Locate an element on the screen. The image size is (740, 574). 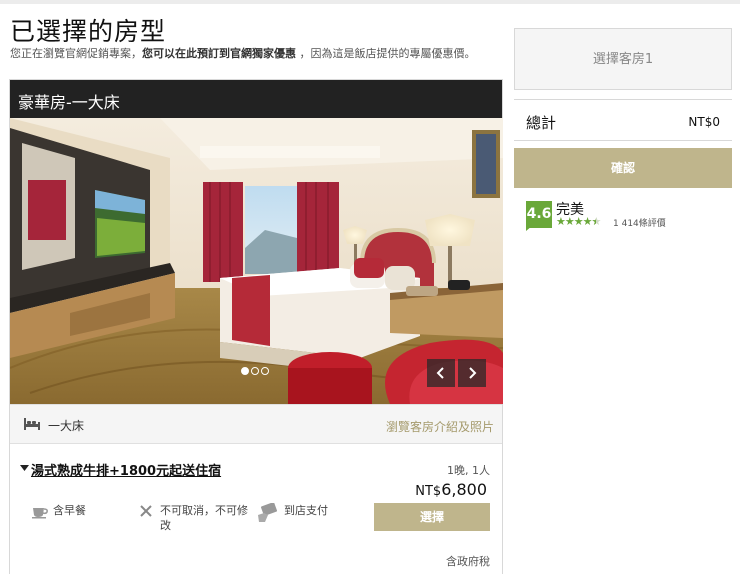
bed-info-row: 一大床 瀏覽客房介紹及照片 is located at coordinates (256, 424).